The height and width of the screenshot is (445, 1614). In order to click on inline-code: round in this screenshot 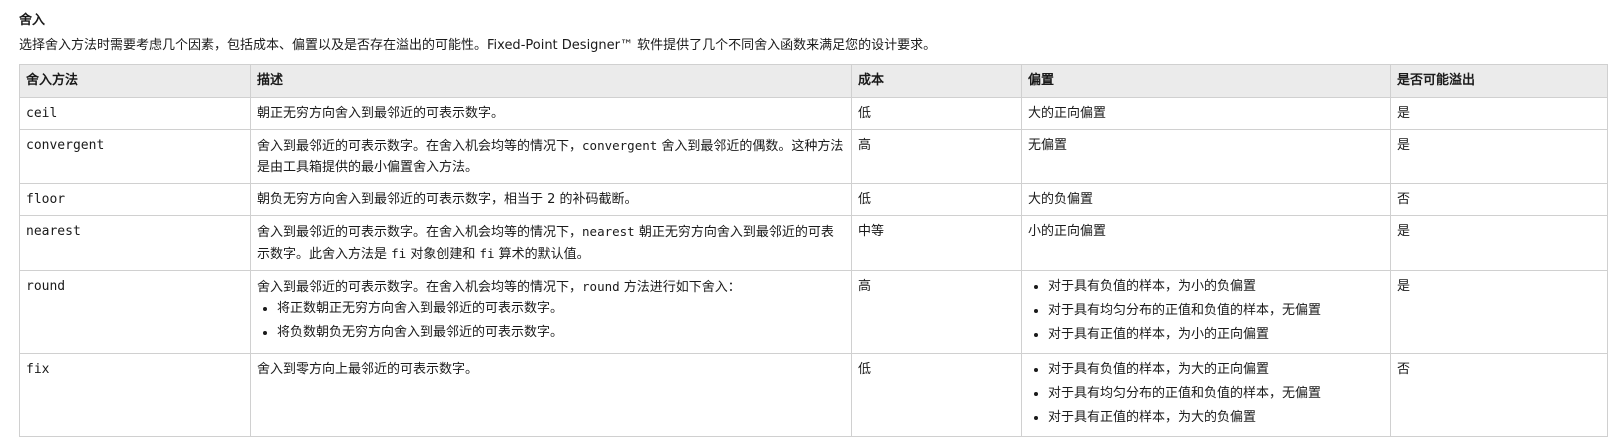, I will do `click(601, 286)`.